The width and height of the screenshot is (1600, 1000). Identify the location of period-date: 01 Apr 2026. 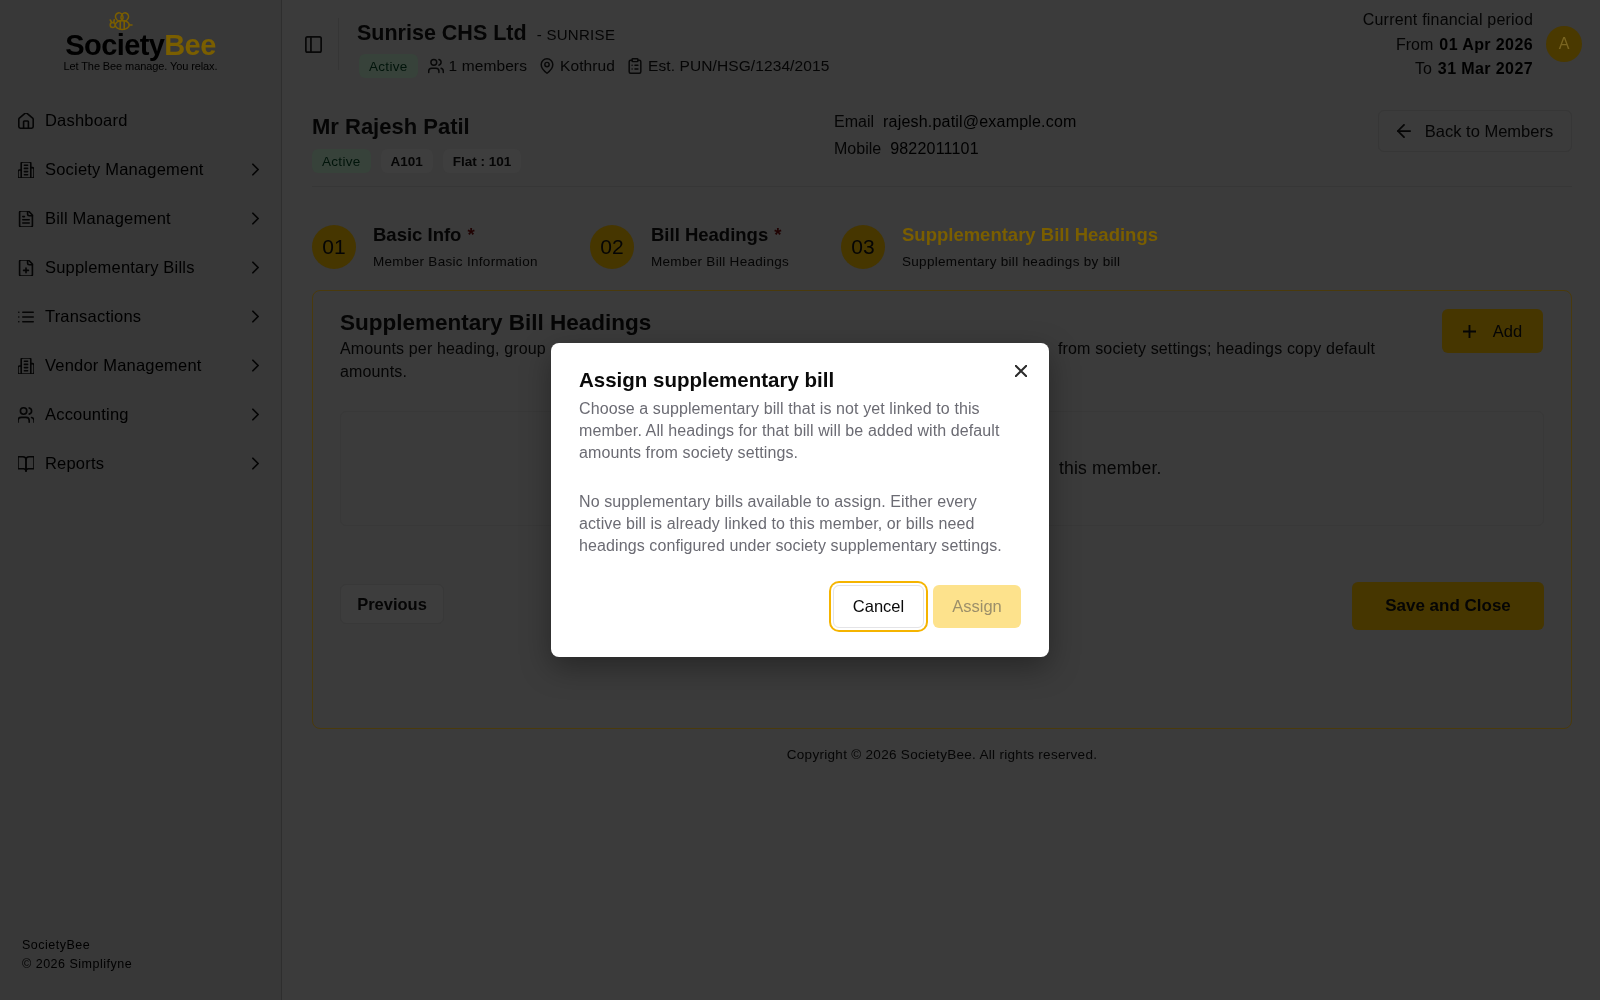
(1486, 44).